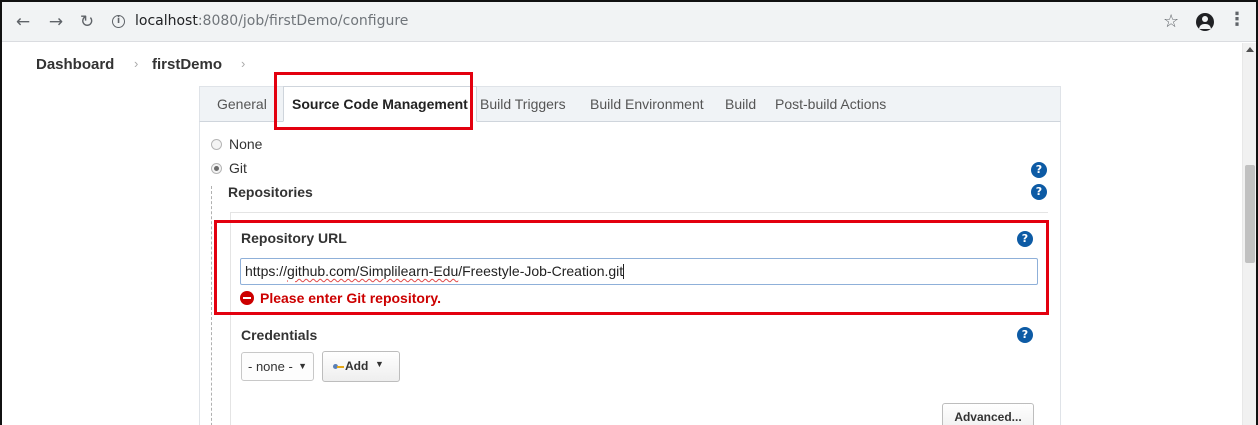 Image resolution: width=1258 pixels, height=425 pixels. Describe the element at coordinates (541, 271) in the screenshot. I see `repository-url-suffix: /Freestyle-Job-Creation.git` at that location.